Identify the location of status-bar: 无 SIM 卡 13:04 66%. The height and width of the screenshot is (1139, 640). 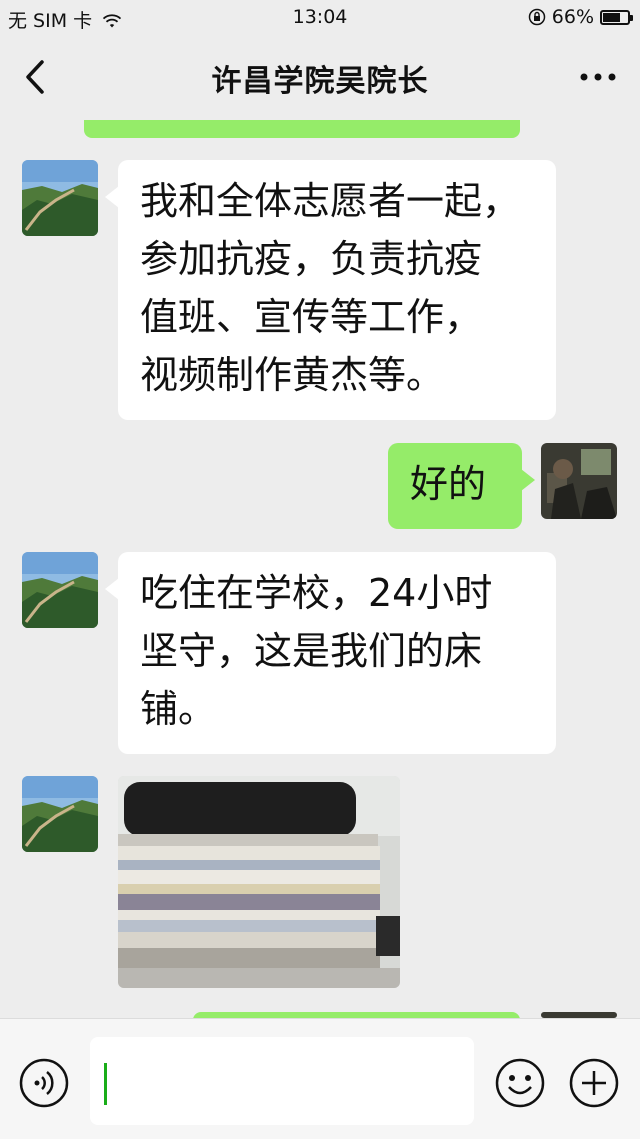
(320, 17).